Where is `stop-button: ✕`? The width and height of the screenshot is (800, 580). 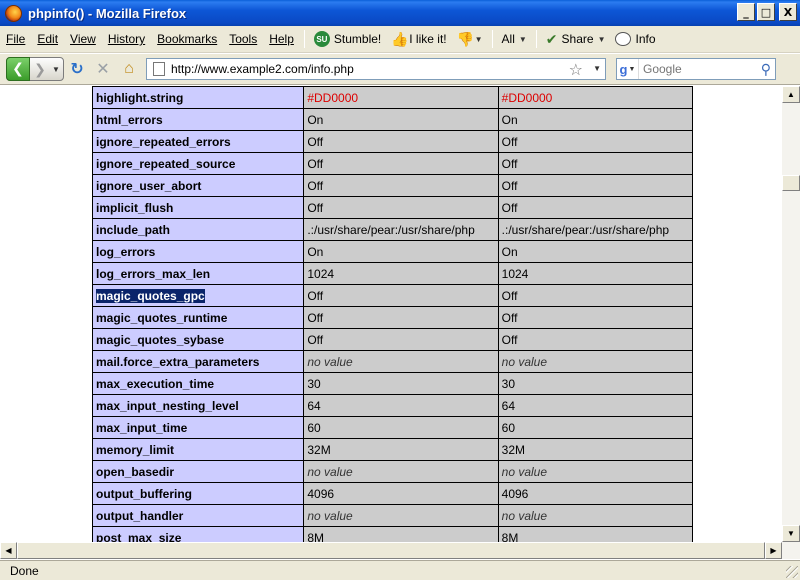 stop-button: ✕ is located at coordinates (103, 69).